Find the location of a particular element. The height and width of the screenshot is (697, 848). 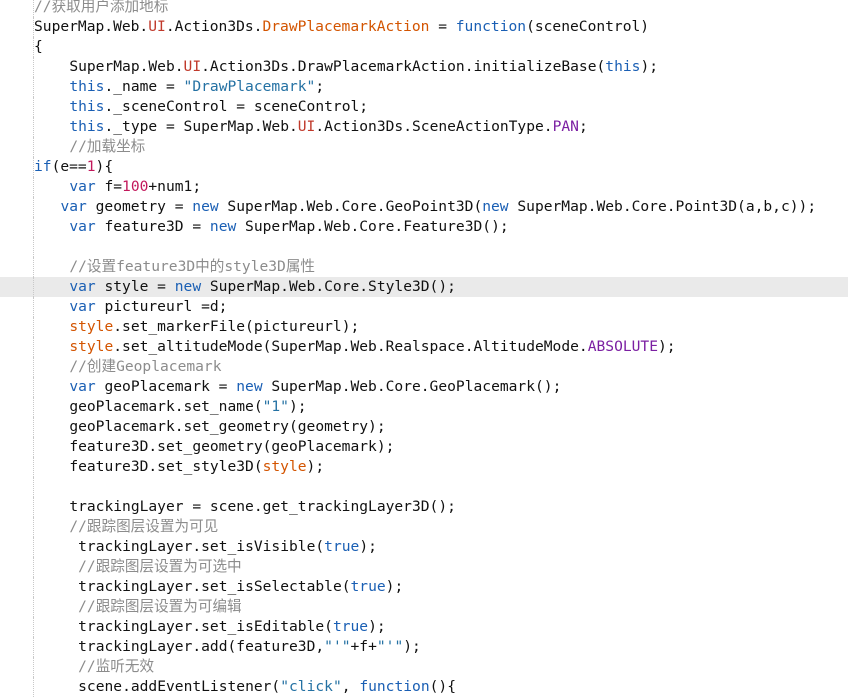

code-token: +f+ is located at coordinates (363, 646).